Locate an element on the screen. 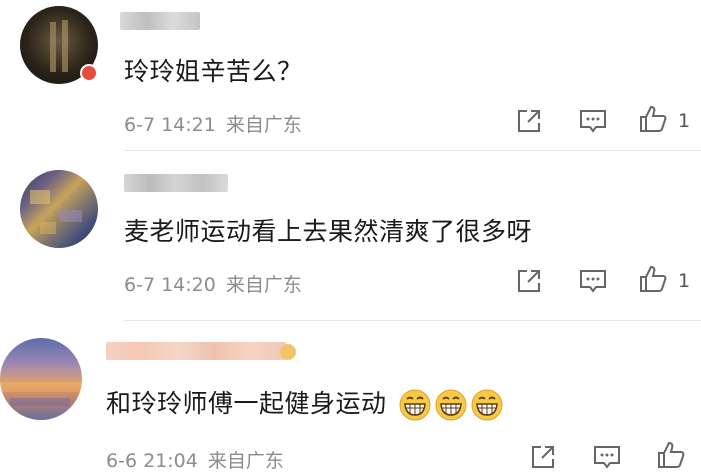 Image resolution: width=701 pixels, height=474 pixels. comment-meta: 6-7 14:20 来自广东 is located at coordinates (218, 283).